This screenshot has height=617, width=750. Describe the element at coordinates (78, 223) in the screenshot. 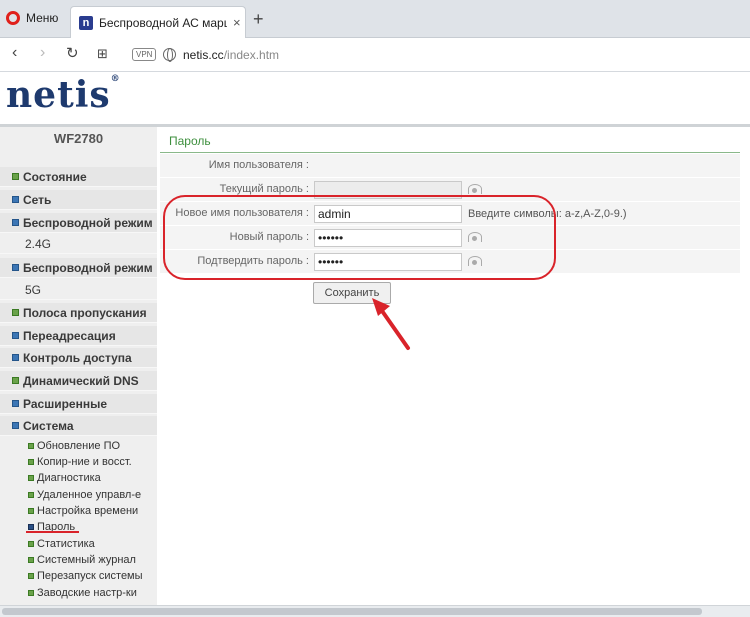

I see `sidebar-item-wireless-24: Беспроводной режим` at that location.